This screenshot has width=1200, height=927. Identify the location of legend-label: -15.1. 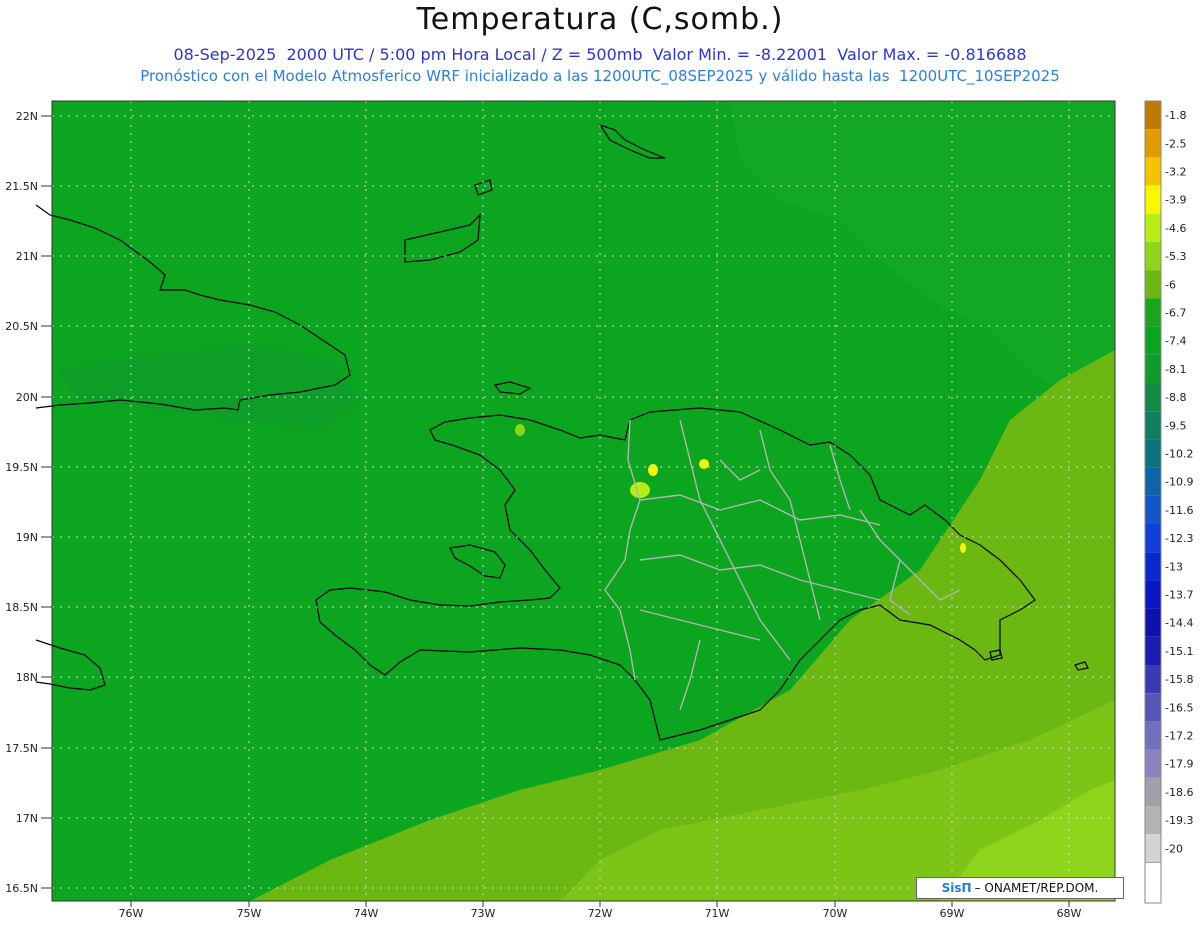
(1179, 651).